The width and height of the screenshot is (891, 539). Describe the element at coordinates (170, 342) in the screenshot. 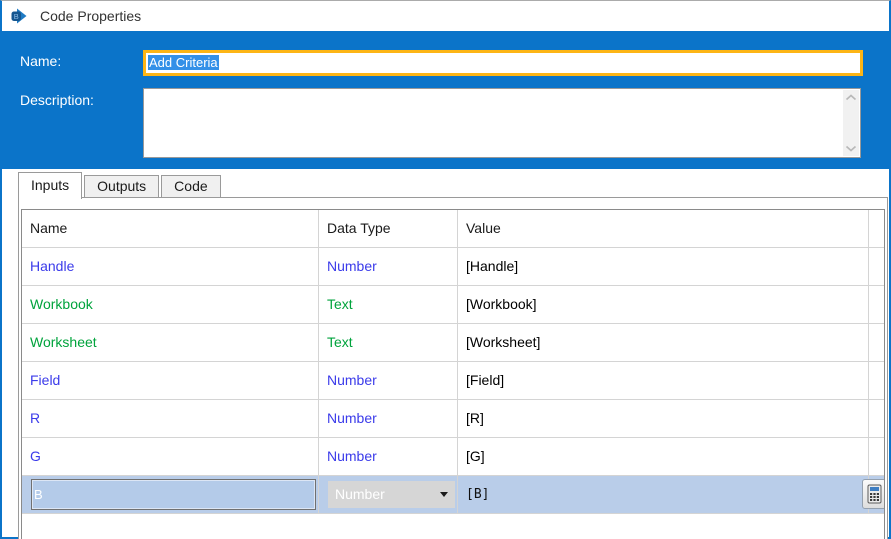

I see `input-name-cell: Worksheet` at that location.